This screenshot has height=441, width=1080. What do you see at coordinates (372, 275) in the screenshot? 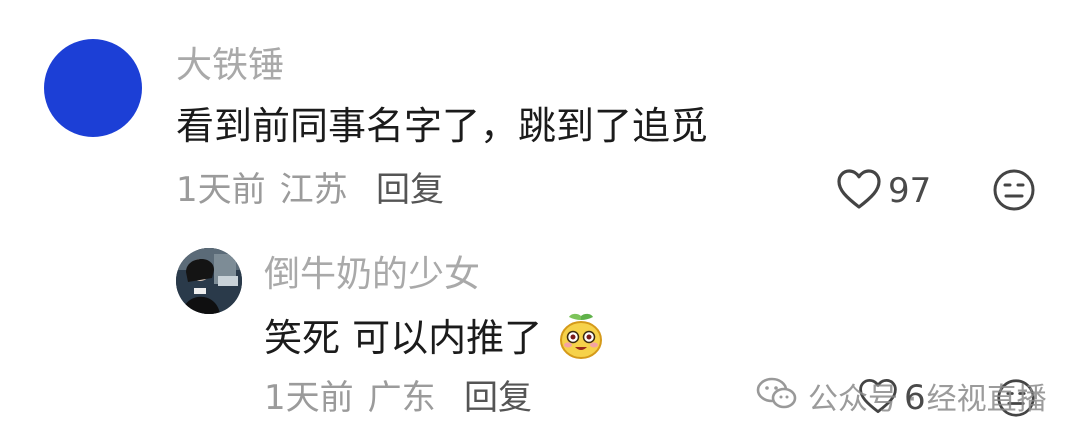
I see `reply-username: 倒牛奶的少女` at bounding box center [372, 275].